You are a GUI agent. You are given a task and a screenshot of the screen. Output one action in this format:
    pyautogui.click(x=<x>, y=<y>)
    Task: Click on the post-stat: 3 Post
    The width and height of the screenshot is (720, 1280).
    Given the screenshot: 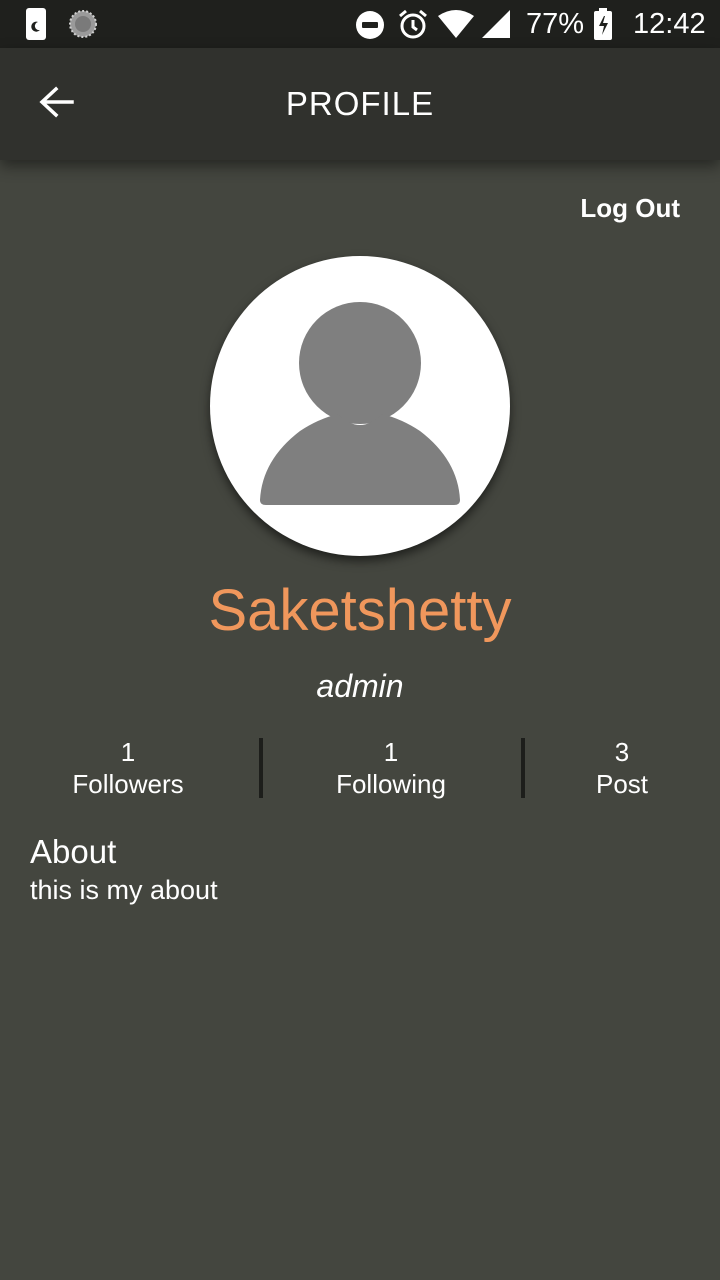 What is the action you would take?
    pyautogui.click(x=622, y=768)
    